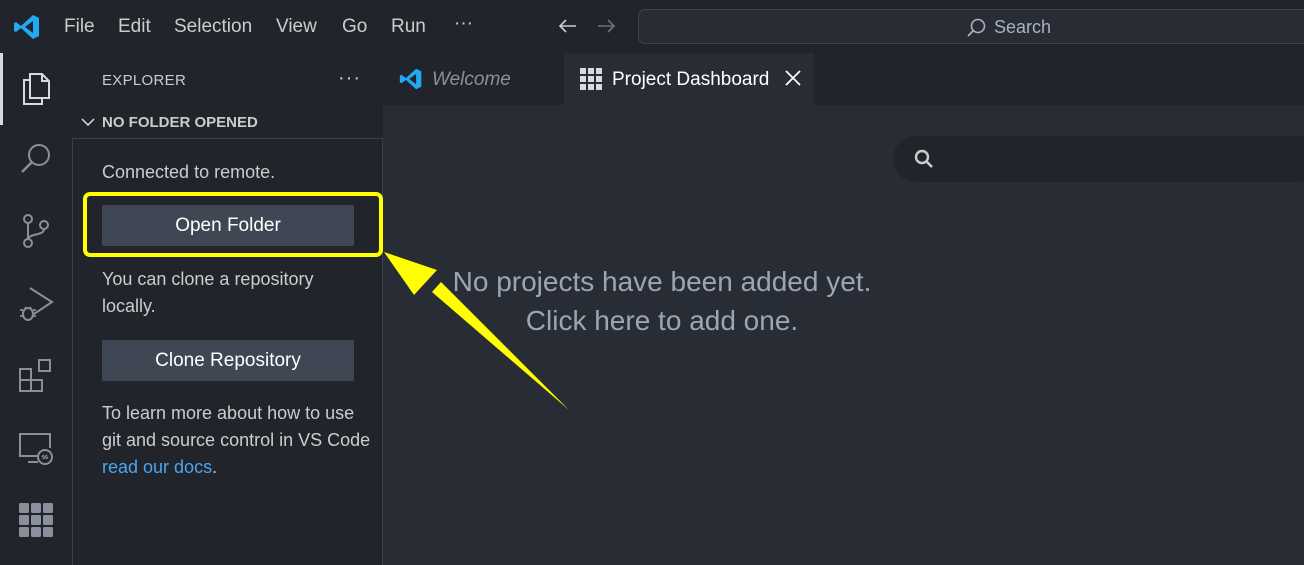 This screenshot has height=565, width=1304. What do you see at coordinates (36, 448) in the screenshot?
I see `remote-explorer-icon` at bounding box center [36, 448].